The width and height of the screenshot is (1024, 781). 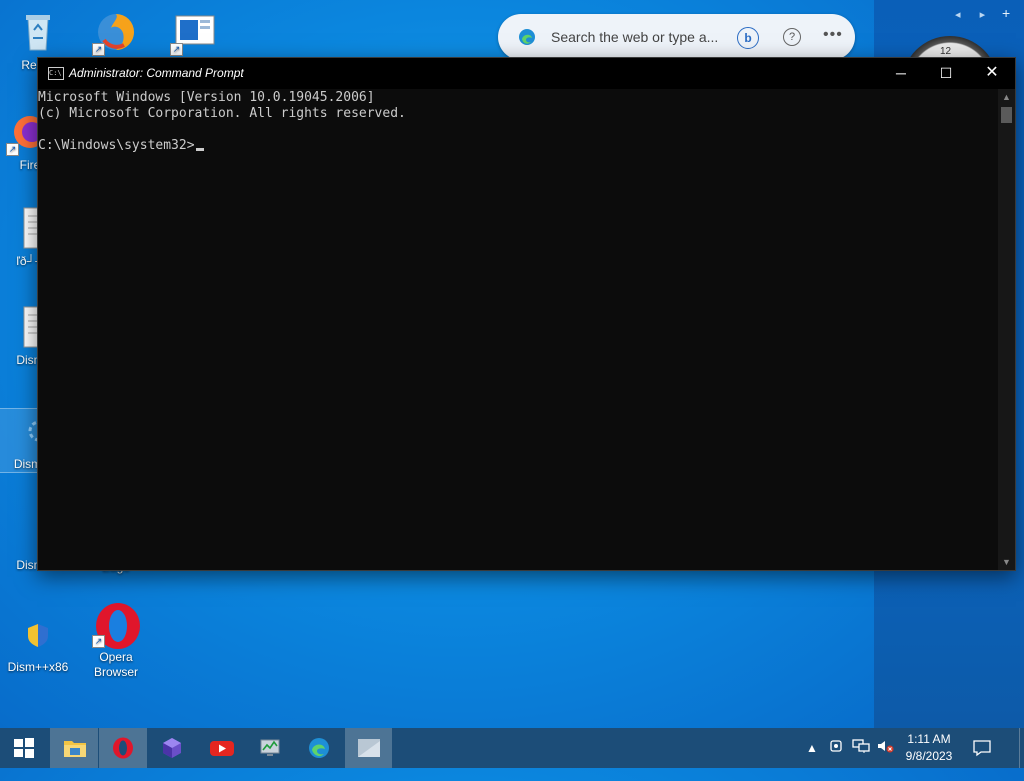 I want to click on taskbar-cmd-window, so click(x=368, y=748).